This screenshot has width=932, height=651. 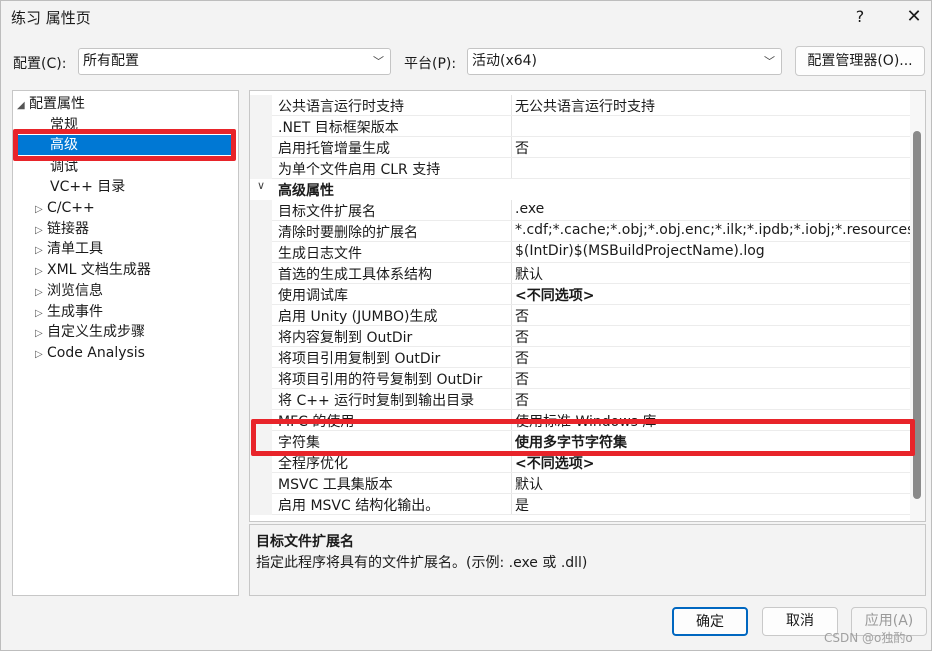 What do you see at coordinates (580, 336) in the screenshot?
I see `grid-row: 将内容复制到 OutDir 否` at bounding box center [580, 336].